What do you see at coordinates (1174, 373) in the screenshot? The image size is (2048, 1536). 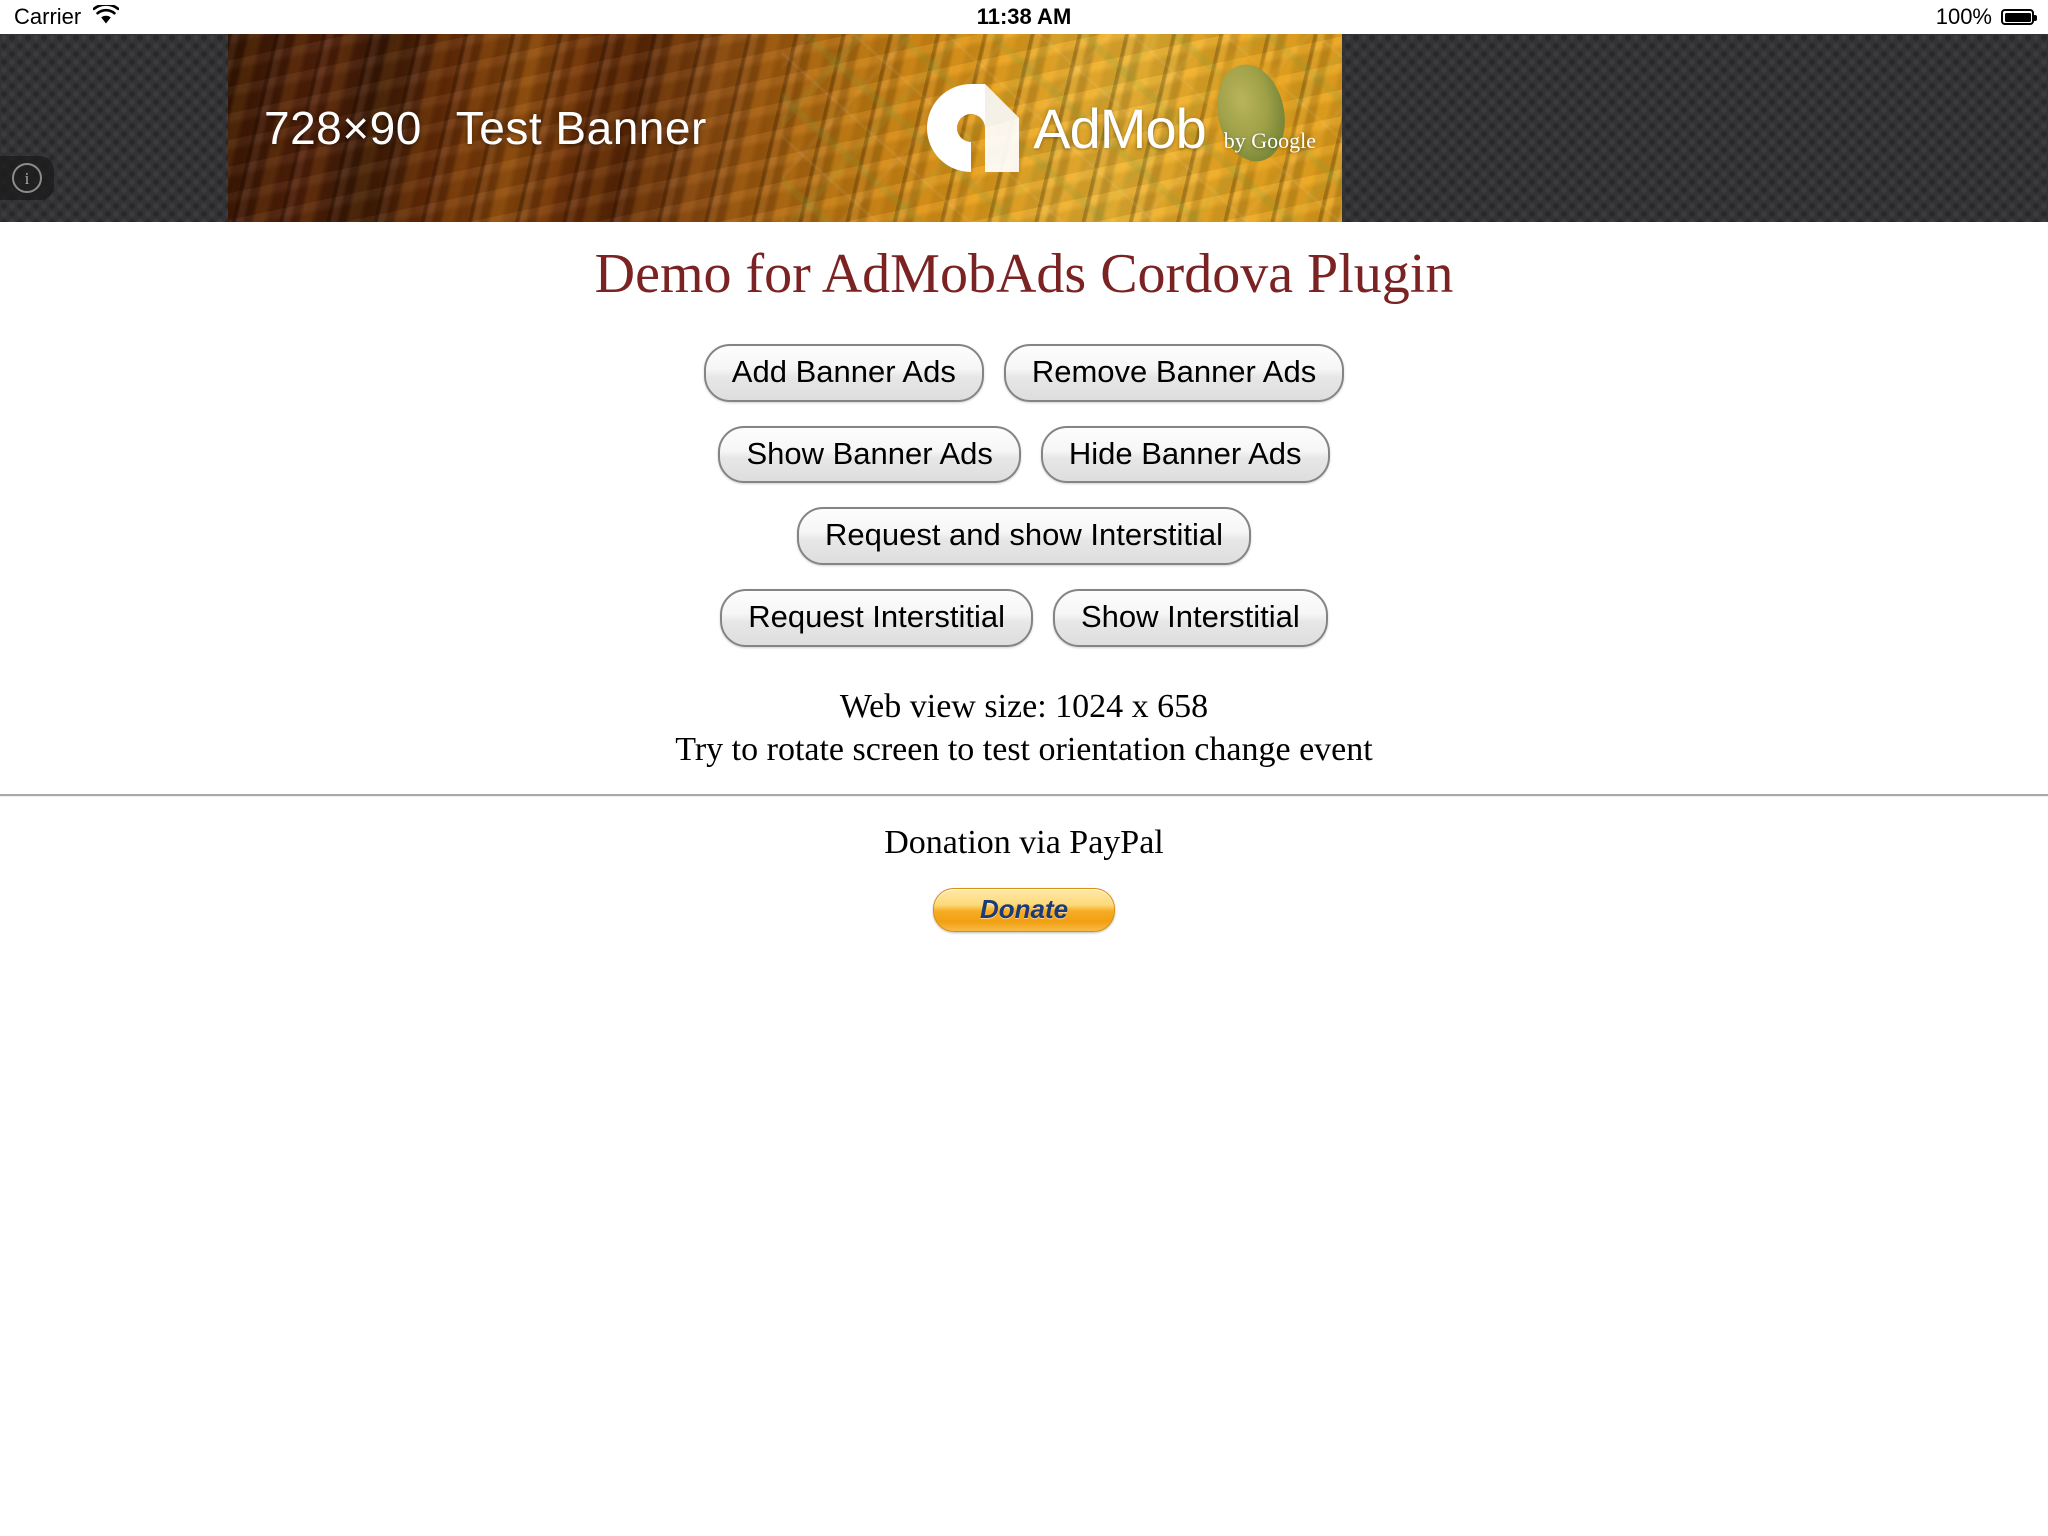 I see `remove-banner-ads-button: Remove Banner Ads` at bounding box center [1174, 373].